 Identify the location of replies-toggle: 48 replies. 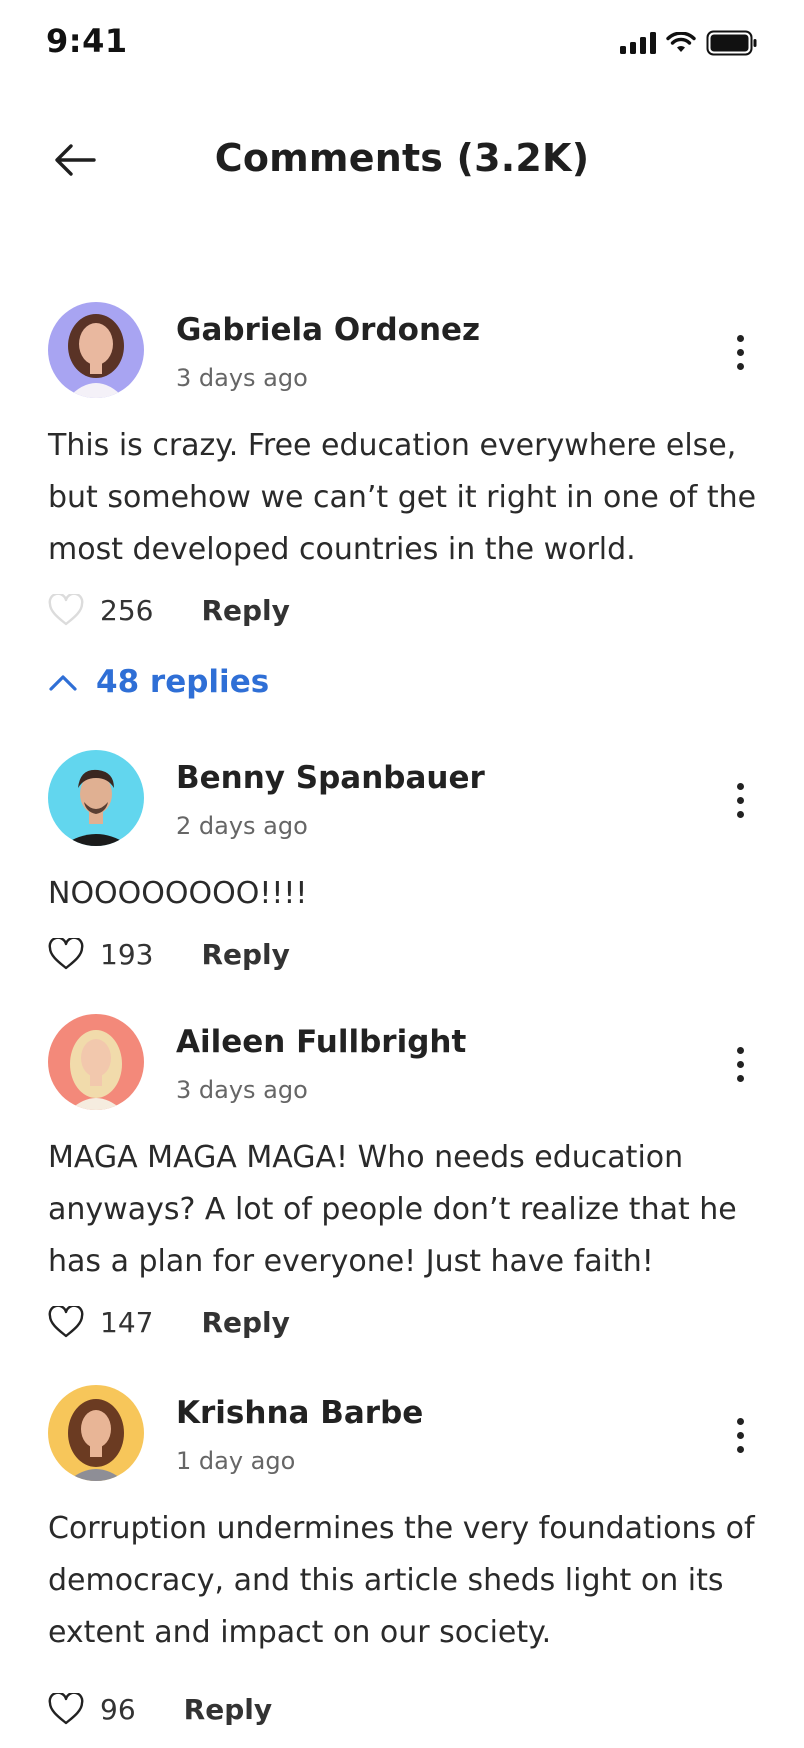
(158, 682).